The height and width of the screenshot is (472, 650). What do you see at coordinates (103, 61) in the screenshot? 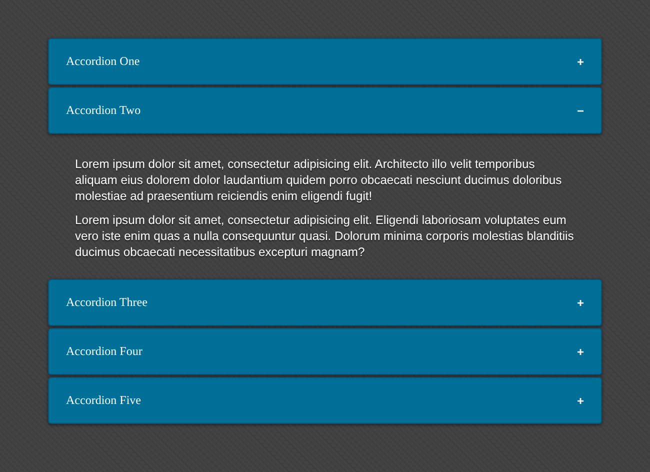
I see `accordion-title: Accordion One` at bounding box center [103, 61].